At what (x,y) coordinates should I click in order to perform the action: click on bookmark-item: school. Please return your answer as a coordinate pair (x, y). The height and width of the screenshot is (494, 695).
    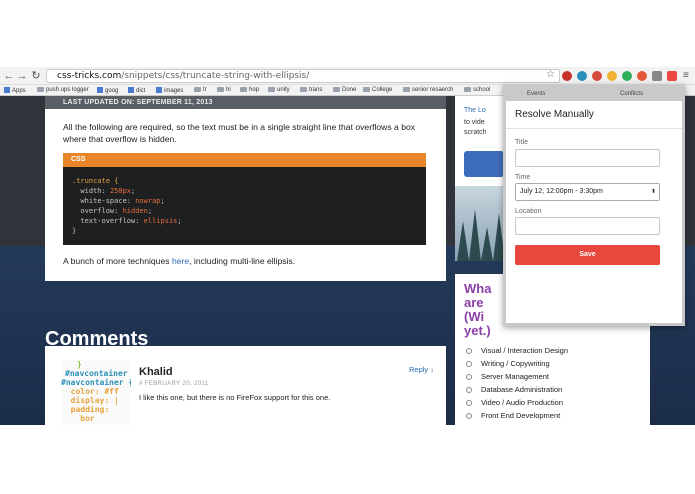
    Looking at the image, I should click on (477, 90).